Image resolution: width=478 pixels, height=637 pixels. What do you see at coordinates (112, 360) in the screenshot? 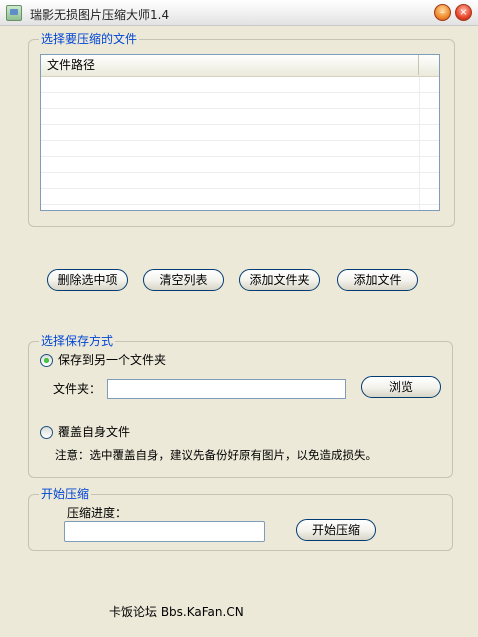
I see `label-save-other-folder: 保存到另一个文件夹` at bounding box center [112, 360].